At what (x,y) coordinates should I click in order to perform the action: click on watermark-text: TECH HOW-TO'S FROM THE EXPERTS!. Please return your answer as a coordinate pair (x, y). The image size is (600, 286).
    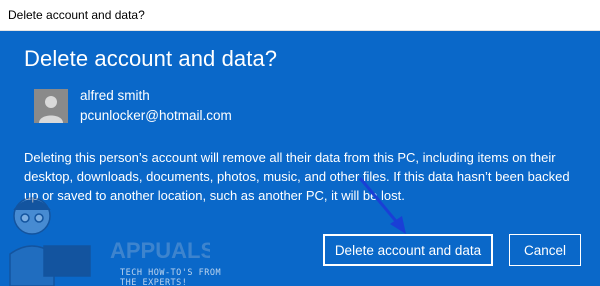
    Looking at the image, I should click on (171, 277).